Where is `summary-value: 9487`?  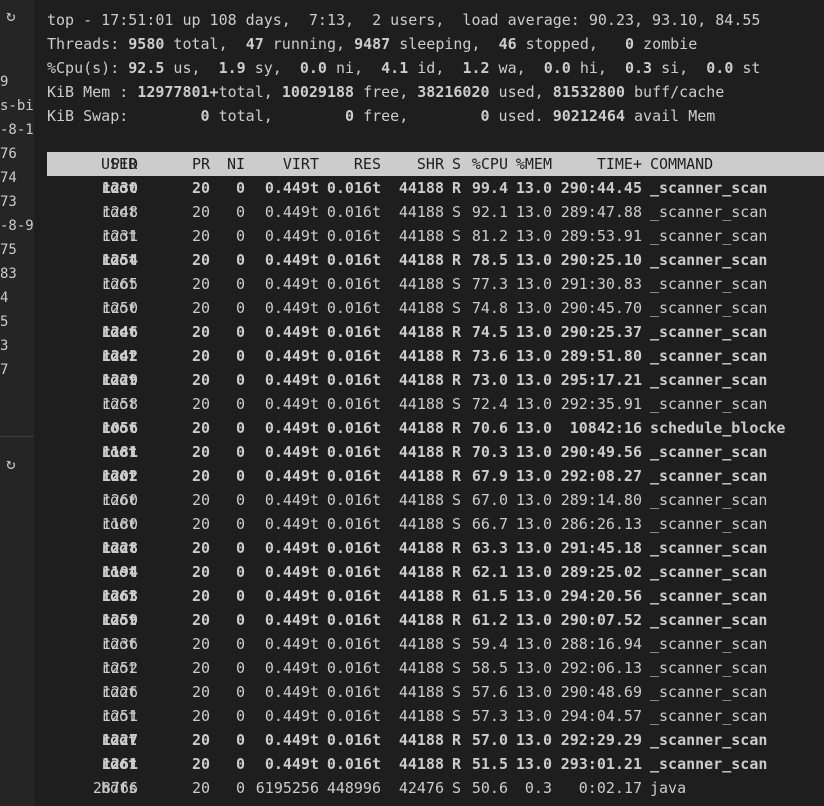 summary-value: 9487 is located at coordinates (372, 44).